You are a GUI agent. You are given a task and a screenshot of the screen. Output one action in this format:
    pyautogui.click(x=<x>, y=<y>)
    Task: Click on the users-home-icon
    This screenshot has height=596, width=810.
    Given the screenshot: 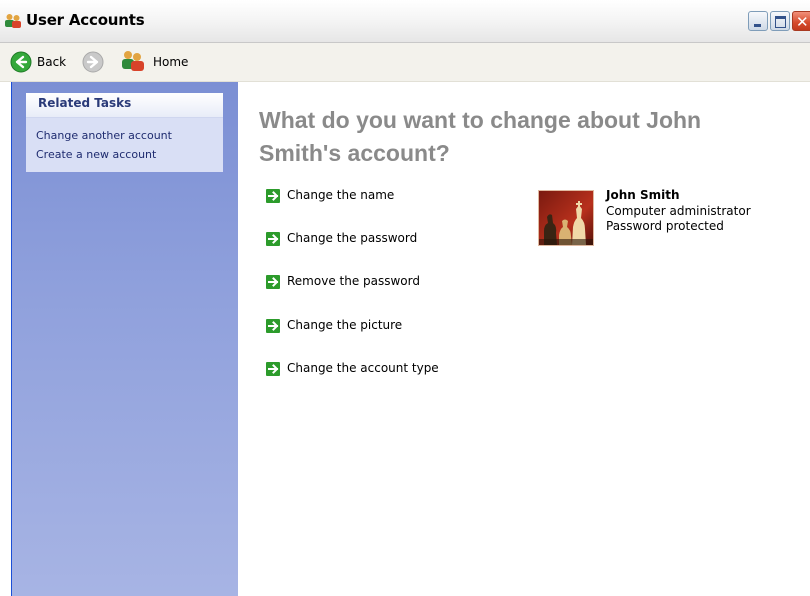 What is the action you would take?
    pyautogui.click(x=133, y=61)
    